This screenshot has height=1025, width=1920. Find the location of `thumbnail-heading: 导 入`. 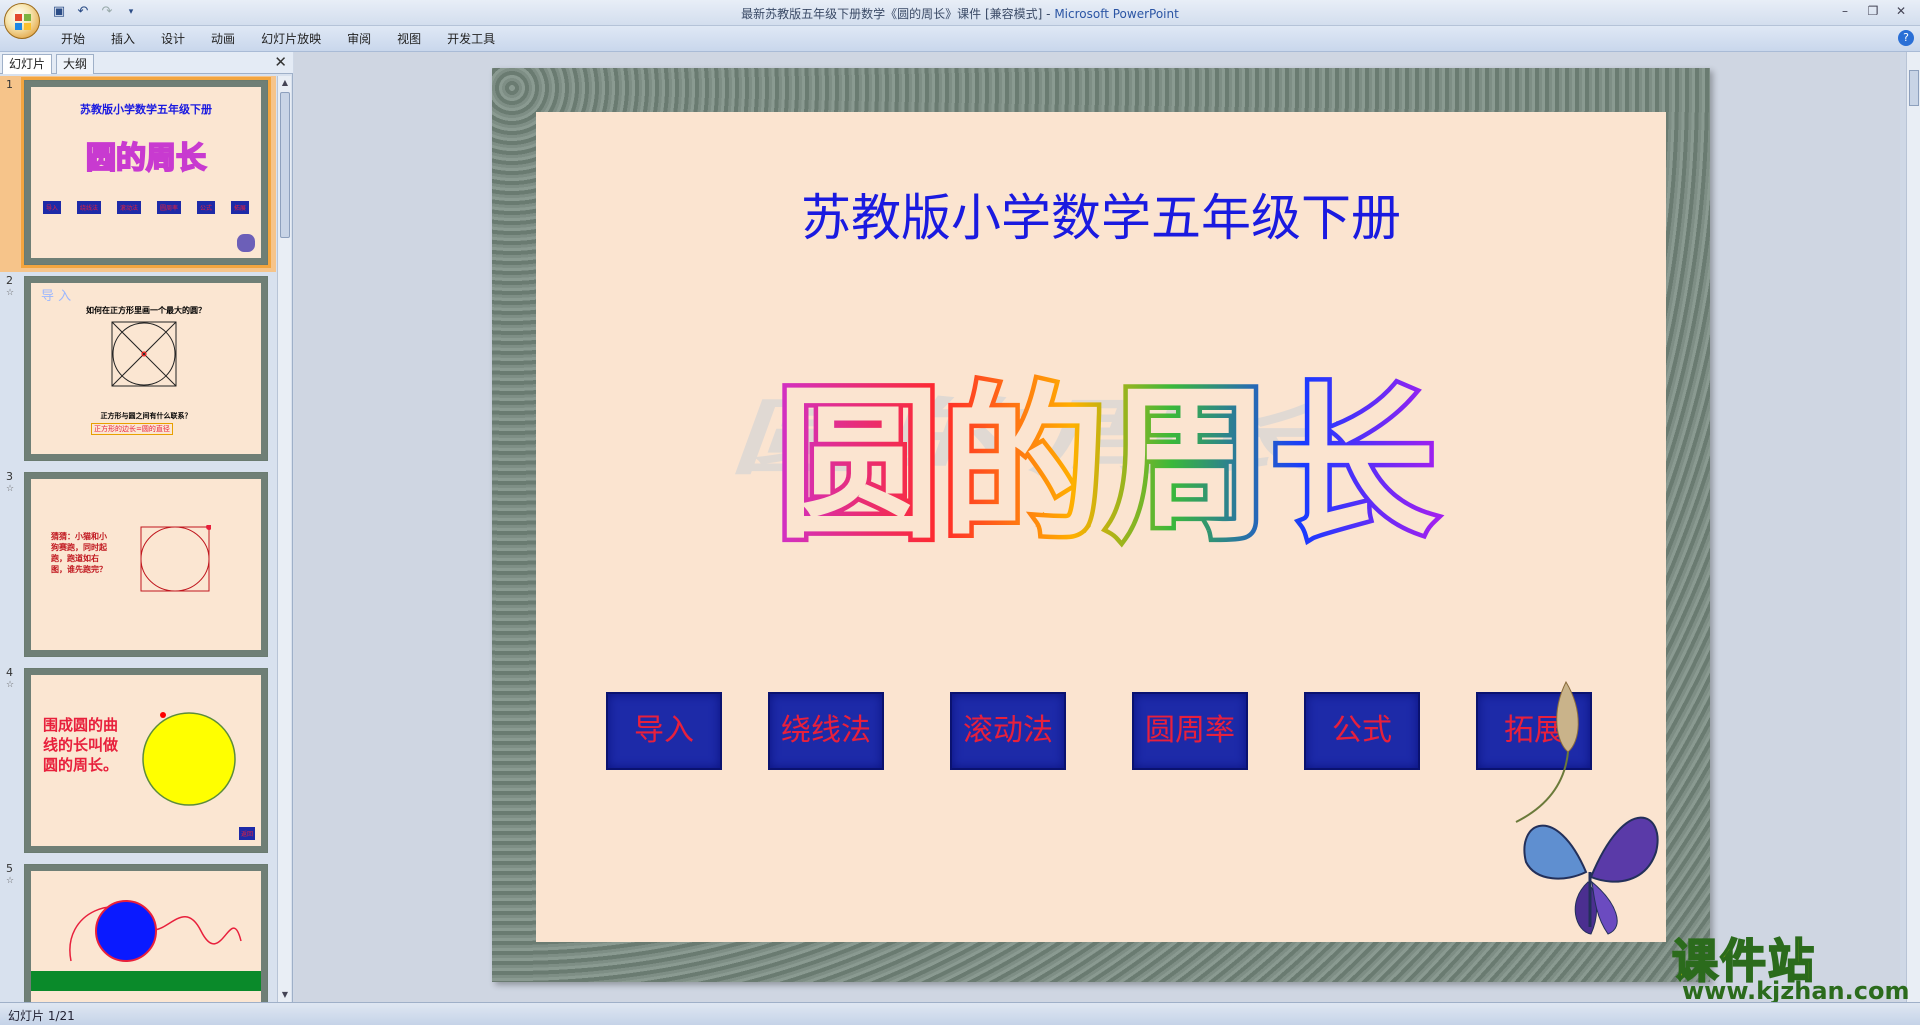

thumbnail-heading: 导 入 is located at coordinates (56, 296).